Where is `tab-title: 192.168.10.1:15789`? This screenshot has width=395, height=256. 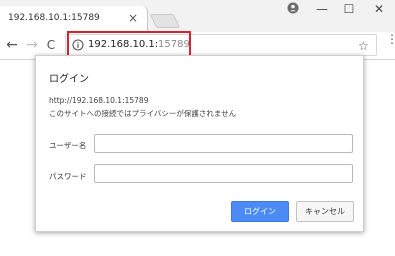 tab-title: 192.168.10.1:15789 is located at coordinates (54, 18).